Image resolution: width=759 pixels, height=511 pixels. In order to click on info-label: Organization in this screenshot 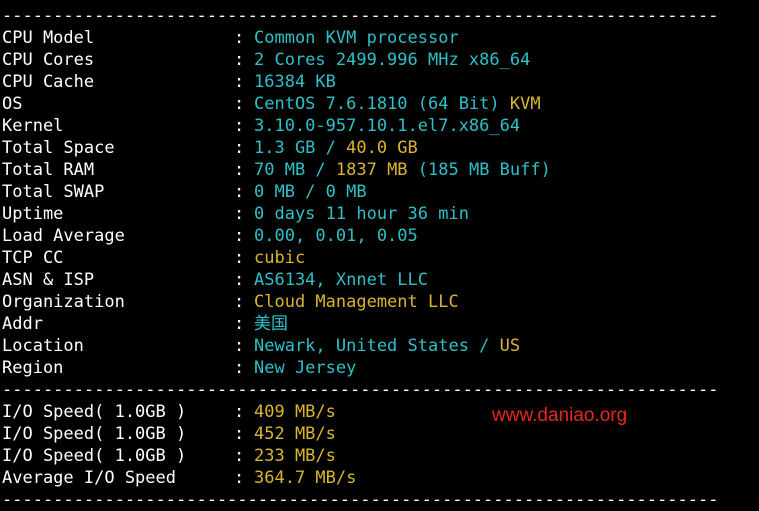, I will do `click(63, 302)`.